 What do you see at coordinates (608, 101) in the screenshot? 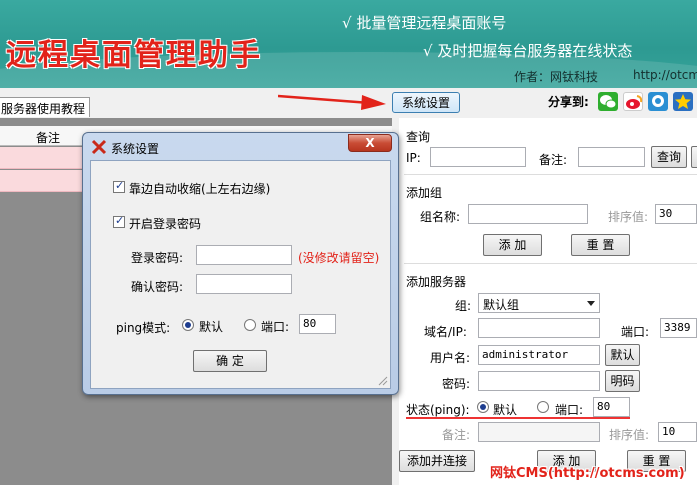
I see `wechat-icon` at bounding box center [608, 101].